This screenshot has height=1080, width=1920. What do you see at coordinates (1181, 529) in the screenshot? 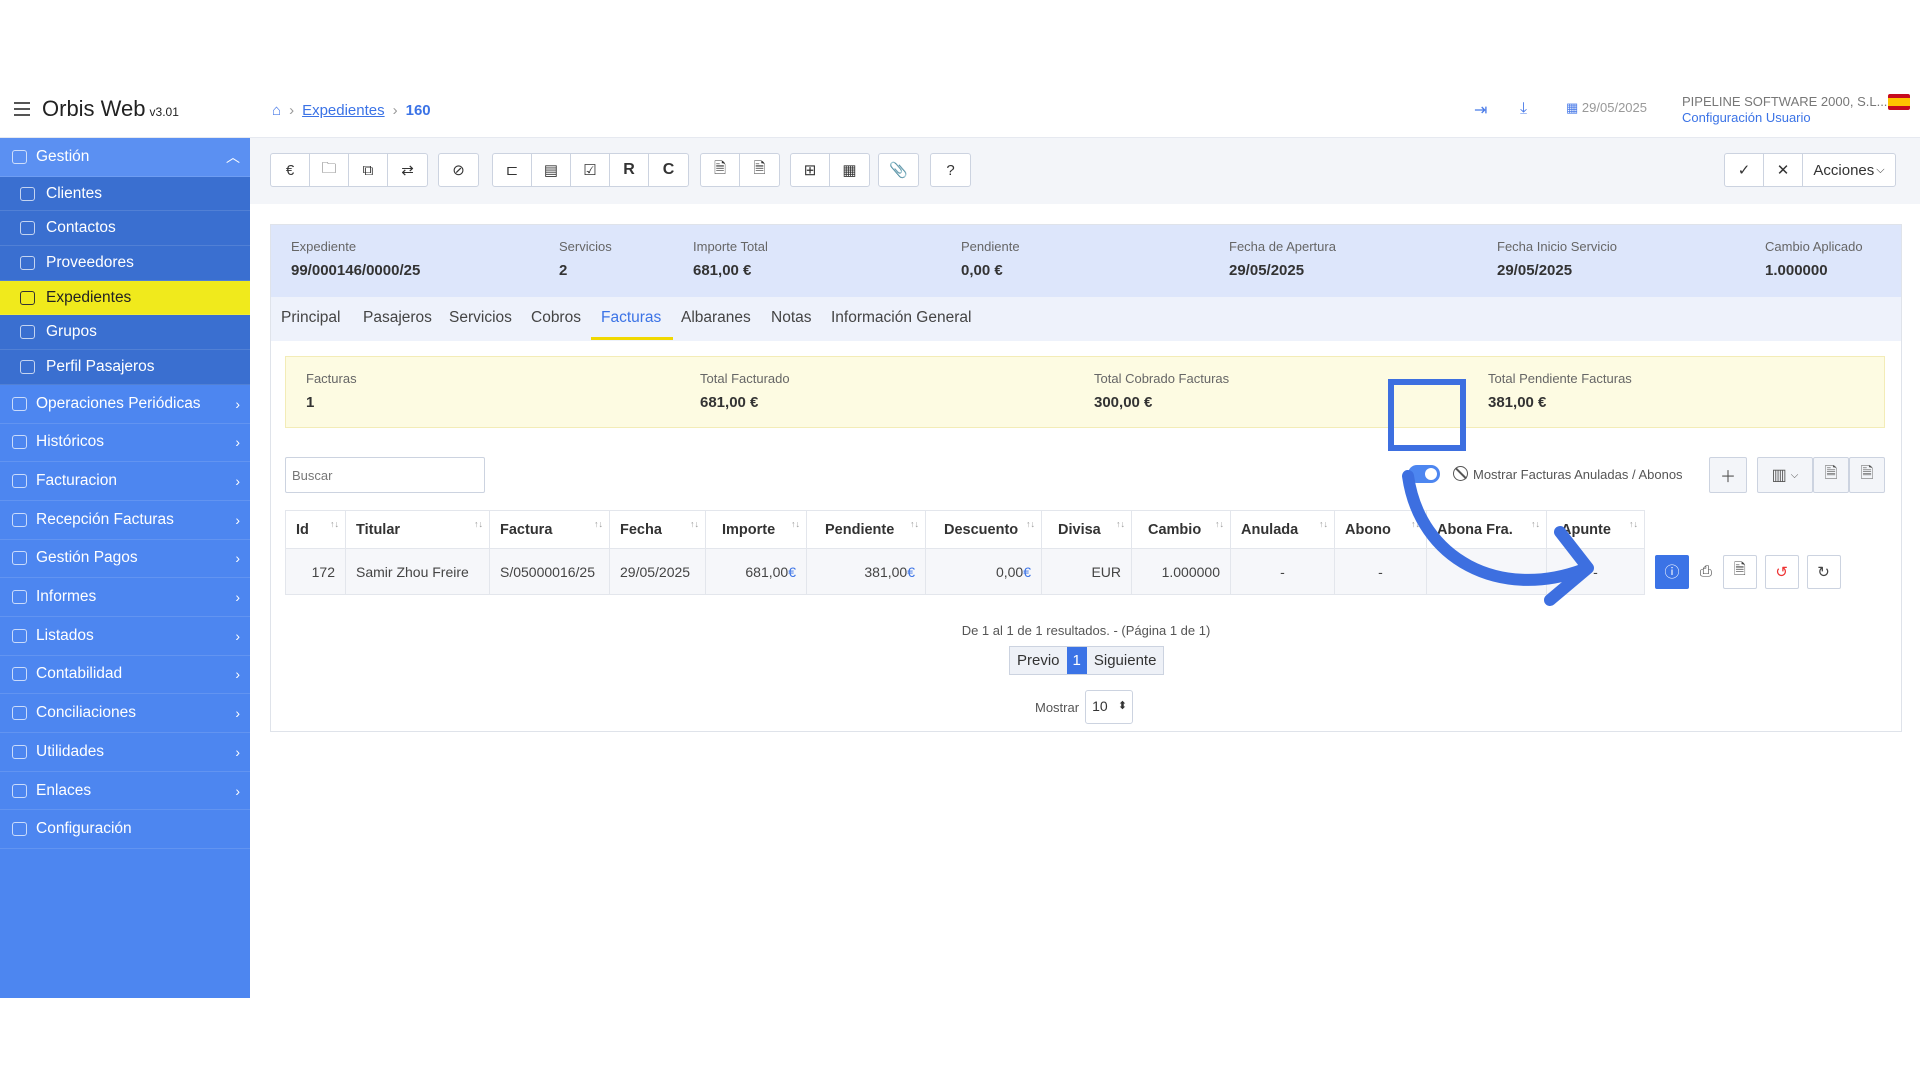
I see `col-cambio: Cambio ↑↓` at bounding box center [1181, 529].